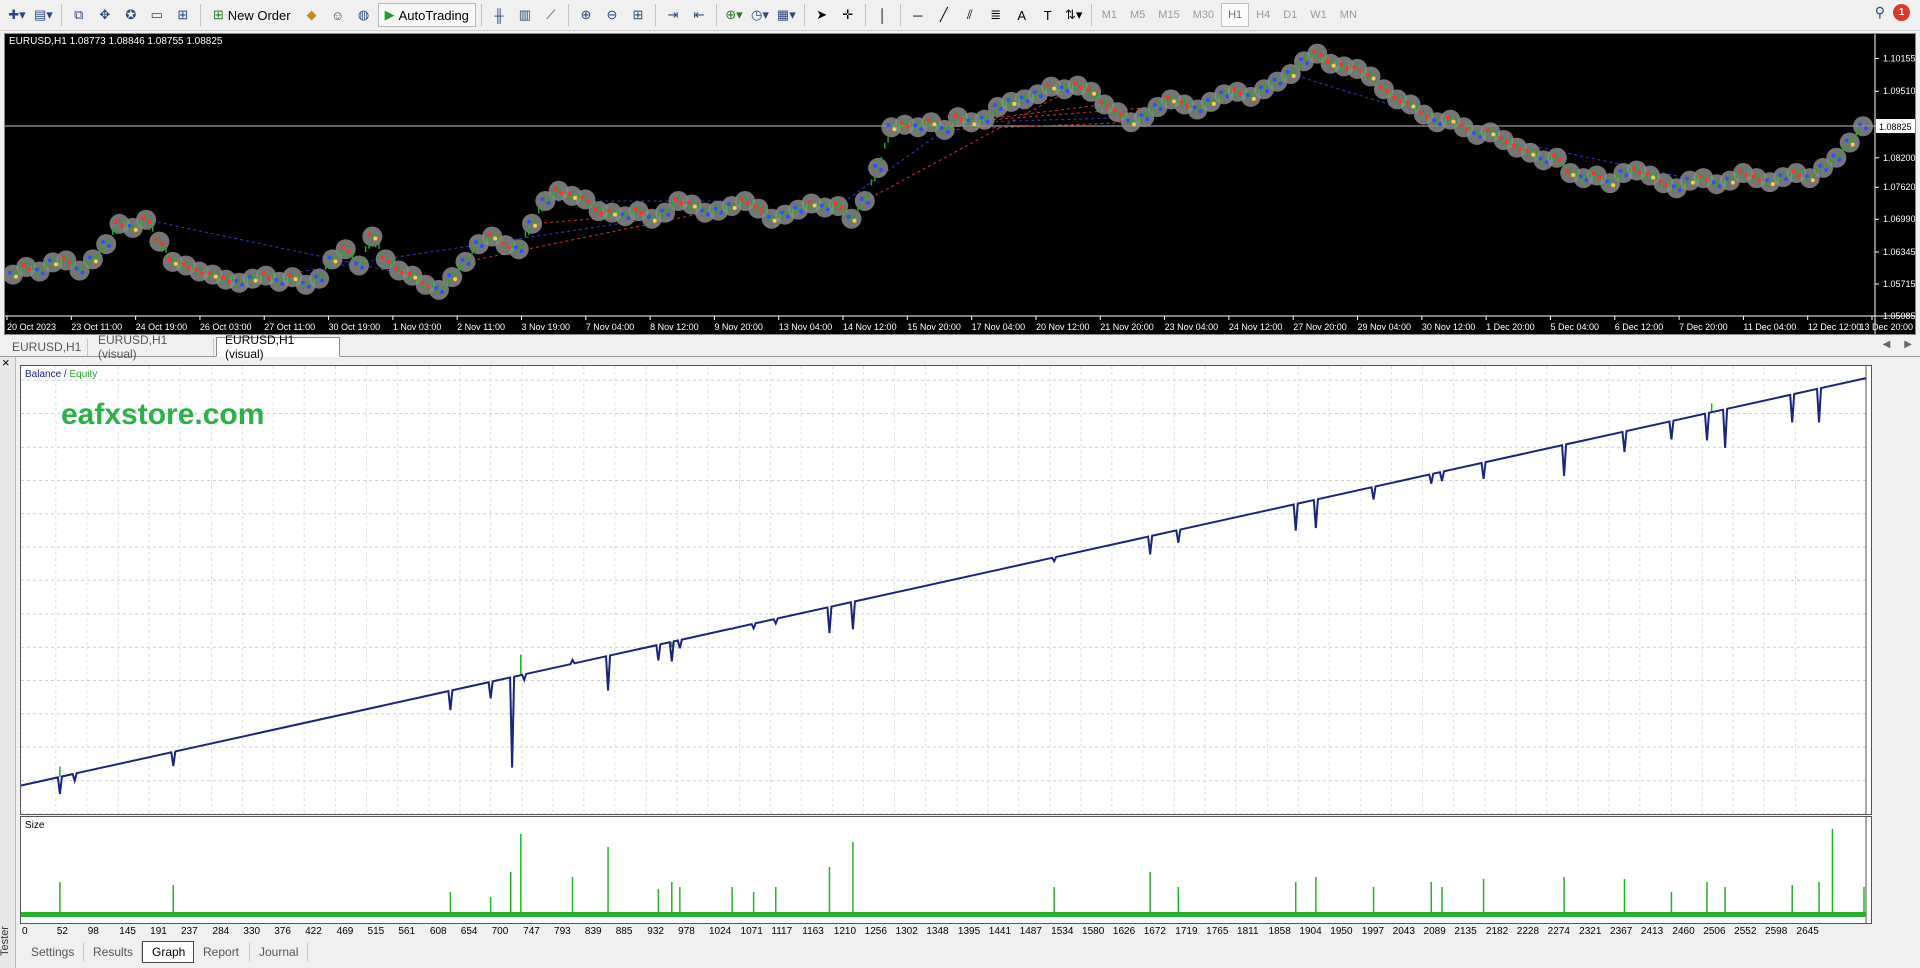  Describe the element at coordinates (1137, 15) in the screenshot. I see `timeframe-m5: M5` at that location.